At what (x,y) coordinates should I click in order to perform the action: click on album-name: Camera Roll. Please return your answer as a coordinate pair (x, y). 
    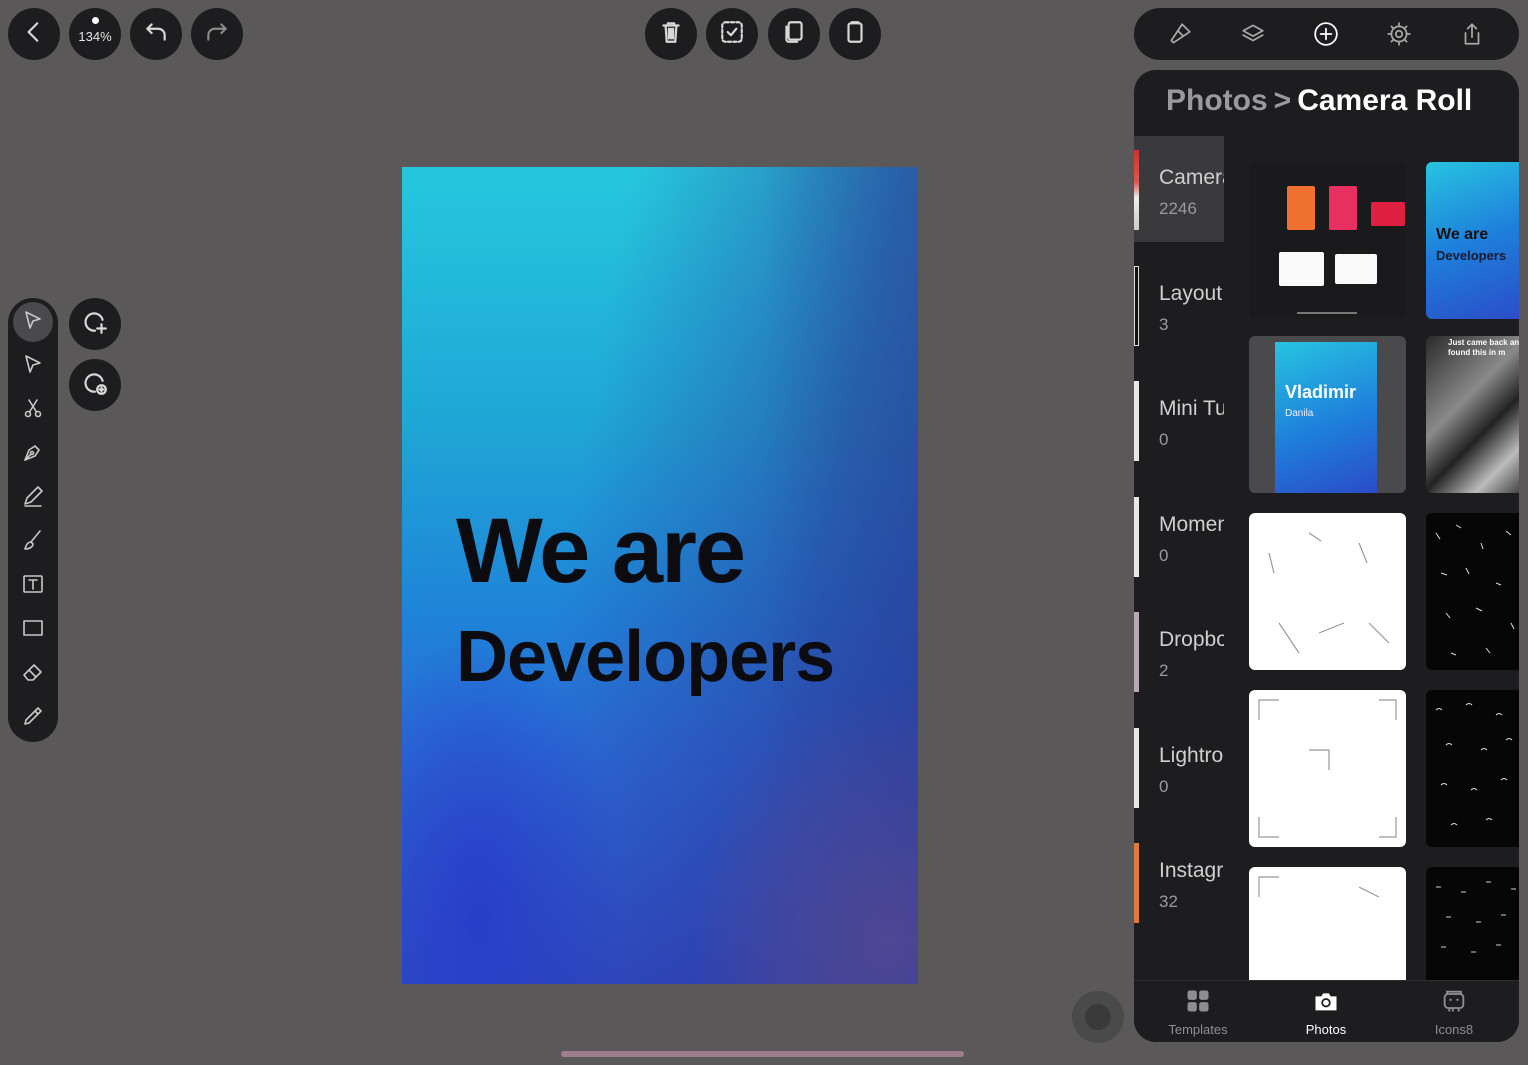
    Looking at the image, I should click on (1191, 177).